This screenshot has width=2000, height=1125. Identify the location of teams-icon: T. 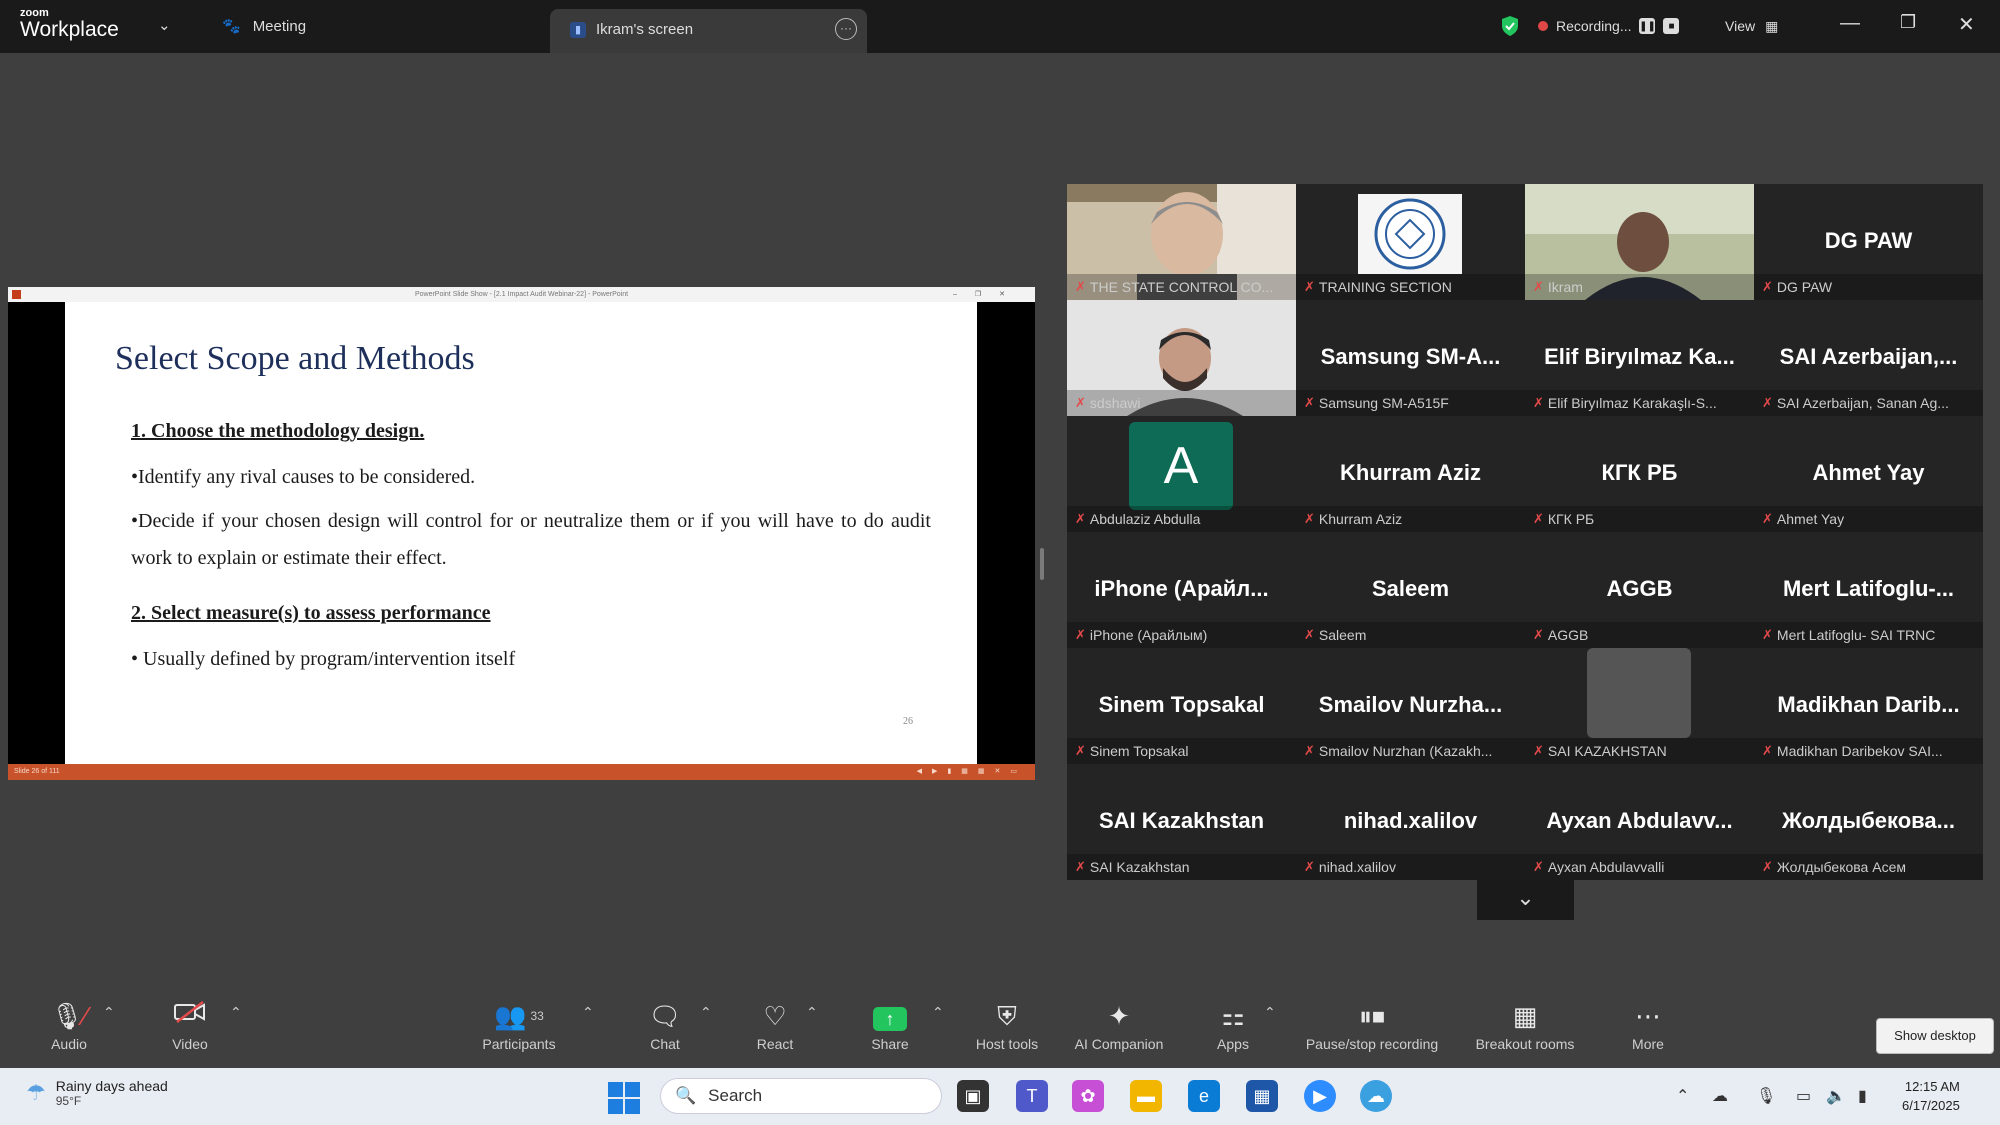
(1032, 1096).